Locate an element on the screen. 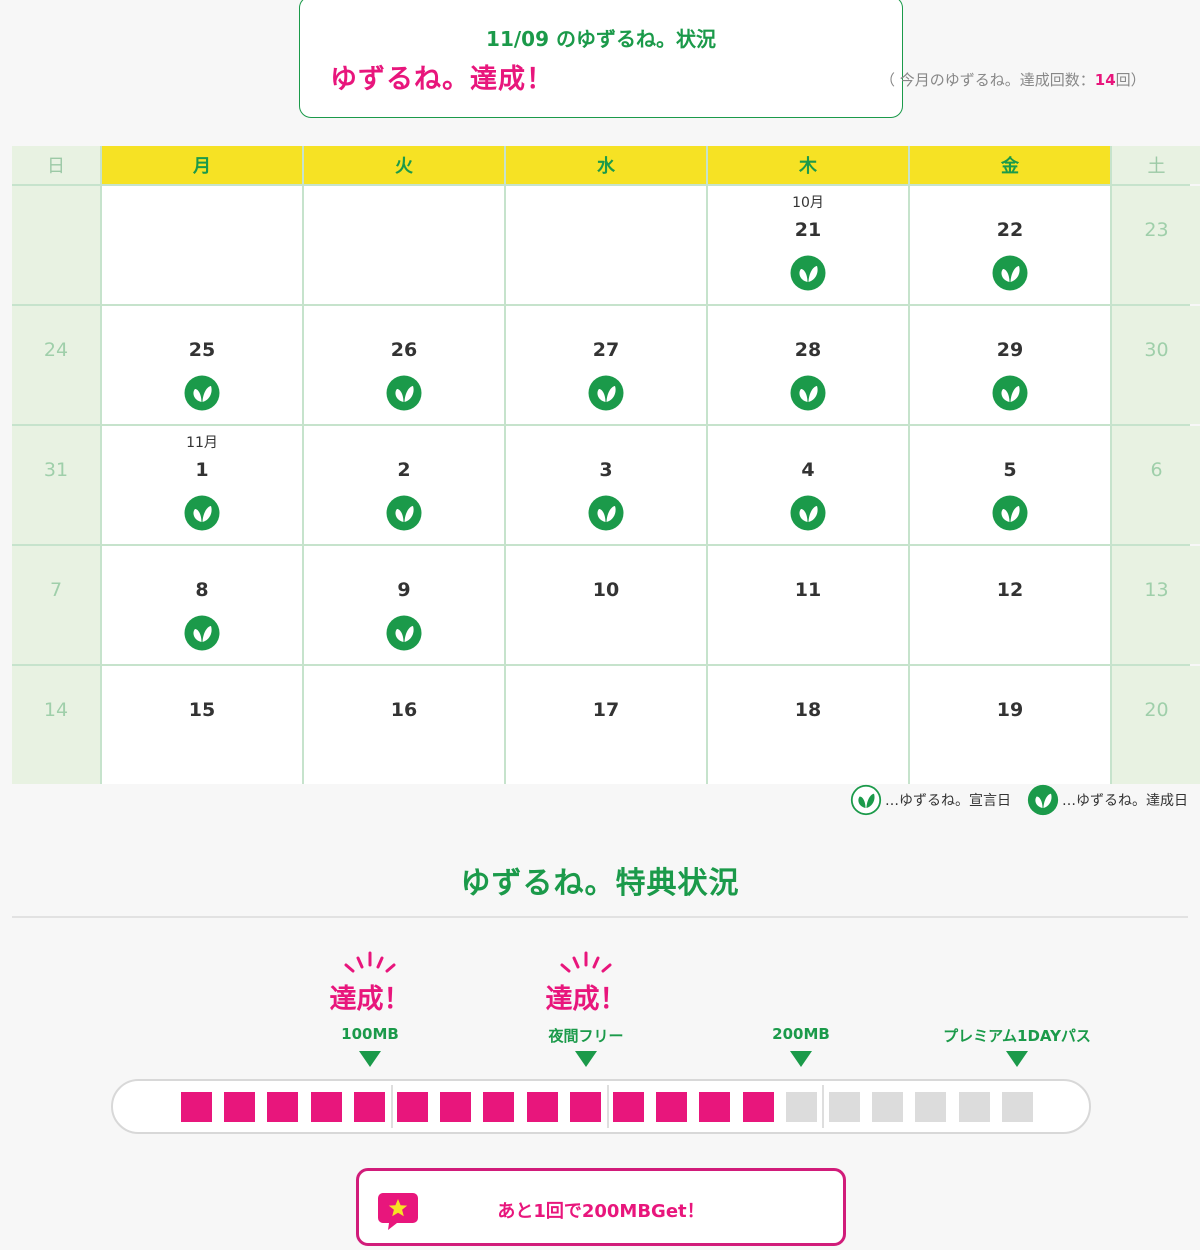  milestone-achieved-text: 達成！ is located at coordinates (586, 999).